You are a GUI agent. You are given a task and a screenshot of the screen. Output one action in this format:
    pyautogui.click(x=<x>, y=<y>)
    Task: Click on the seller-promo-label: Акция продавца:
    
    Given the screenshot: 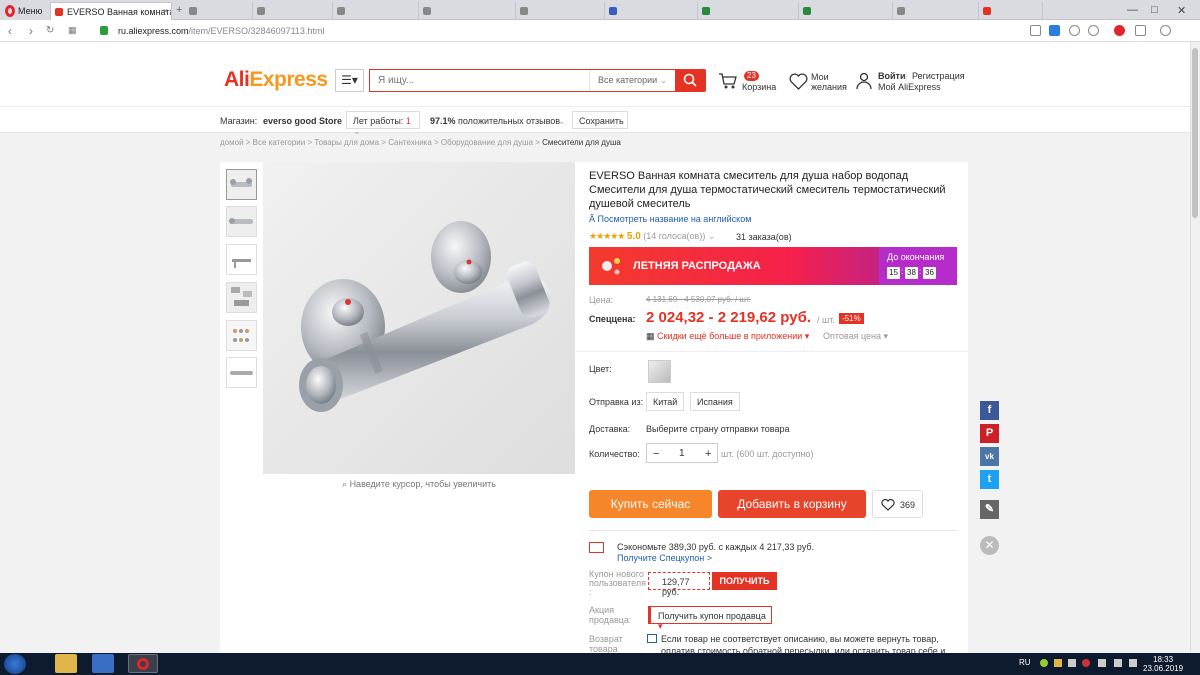 What is the action you would take?
    pyautogui.click(x=610, y=615)
    